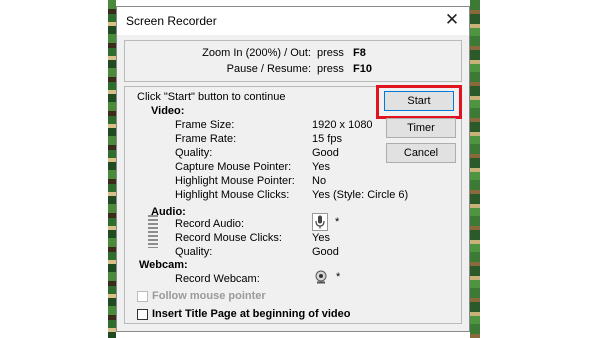  What do you see at coordinates (194, 252) in the screenshot?
I see `audio-label: Quality:` at bounding box center [194, 252].